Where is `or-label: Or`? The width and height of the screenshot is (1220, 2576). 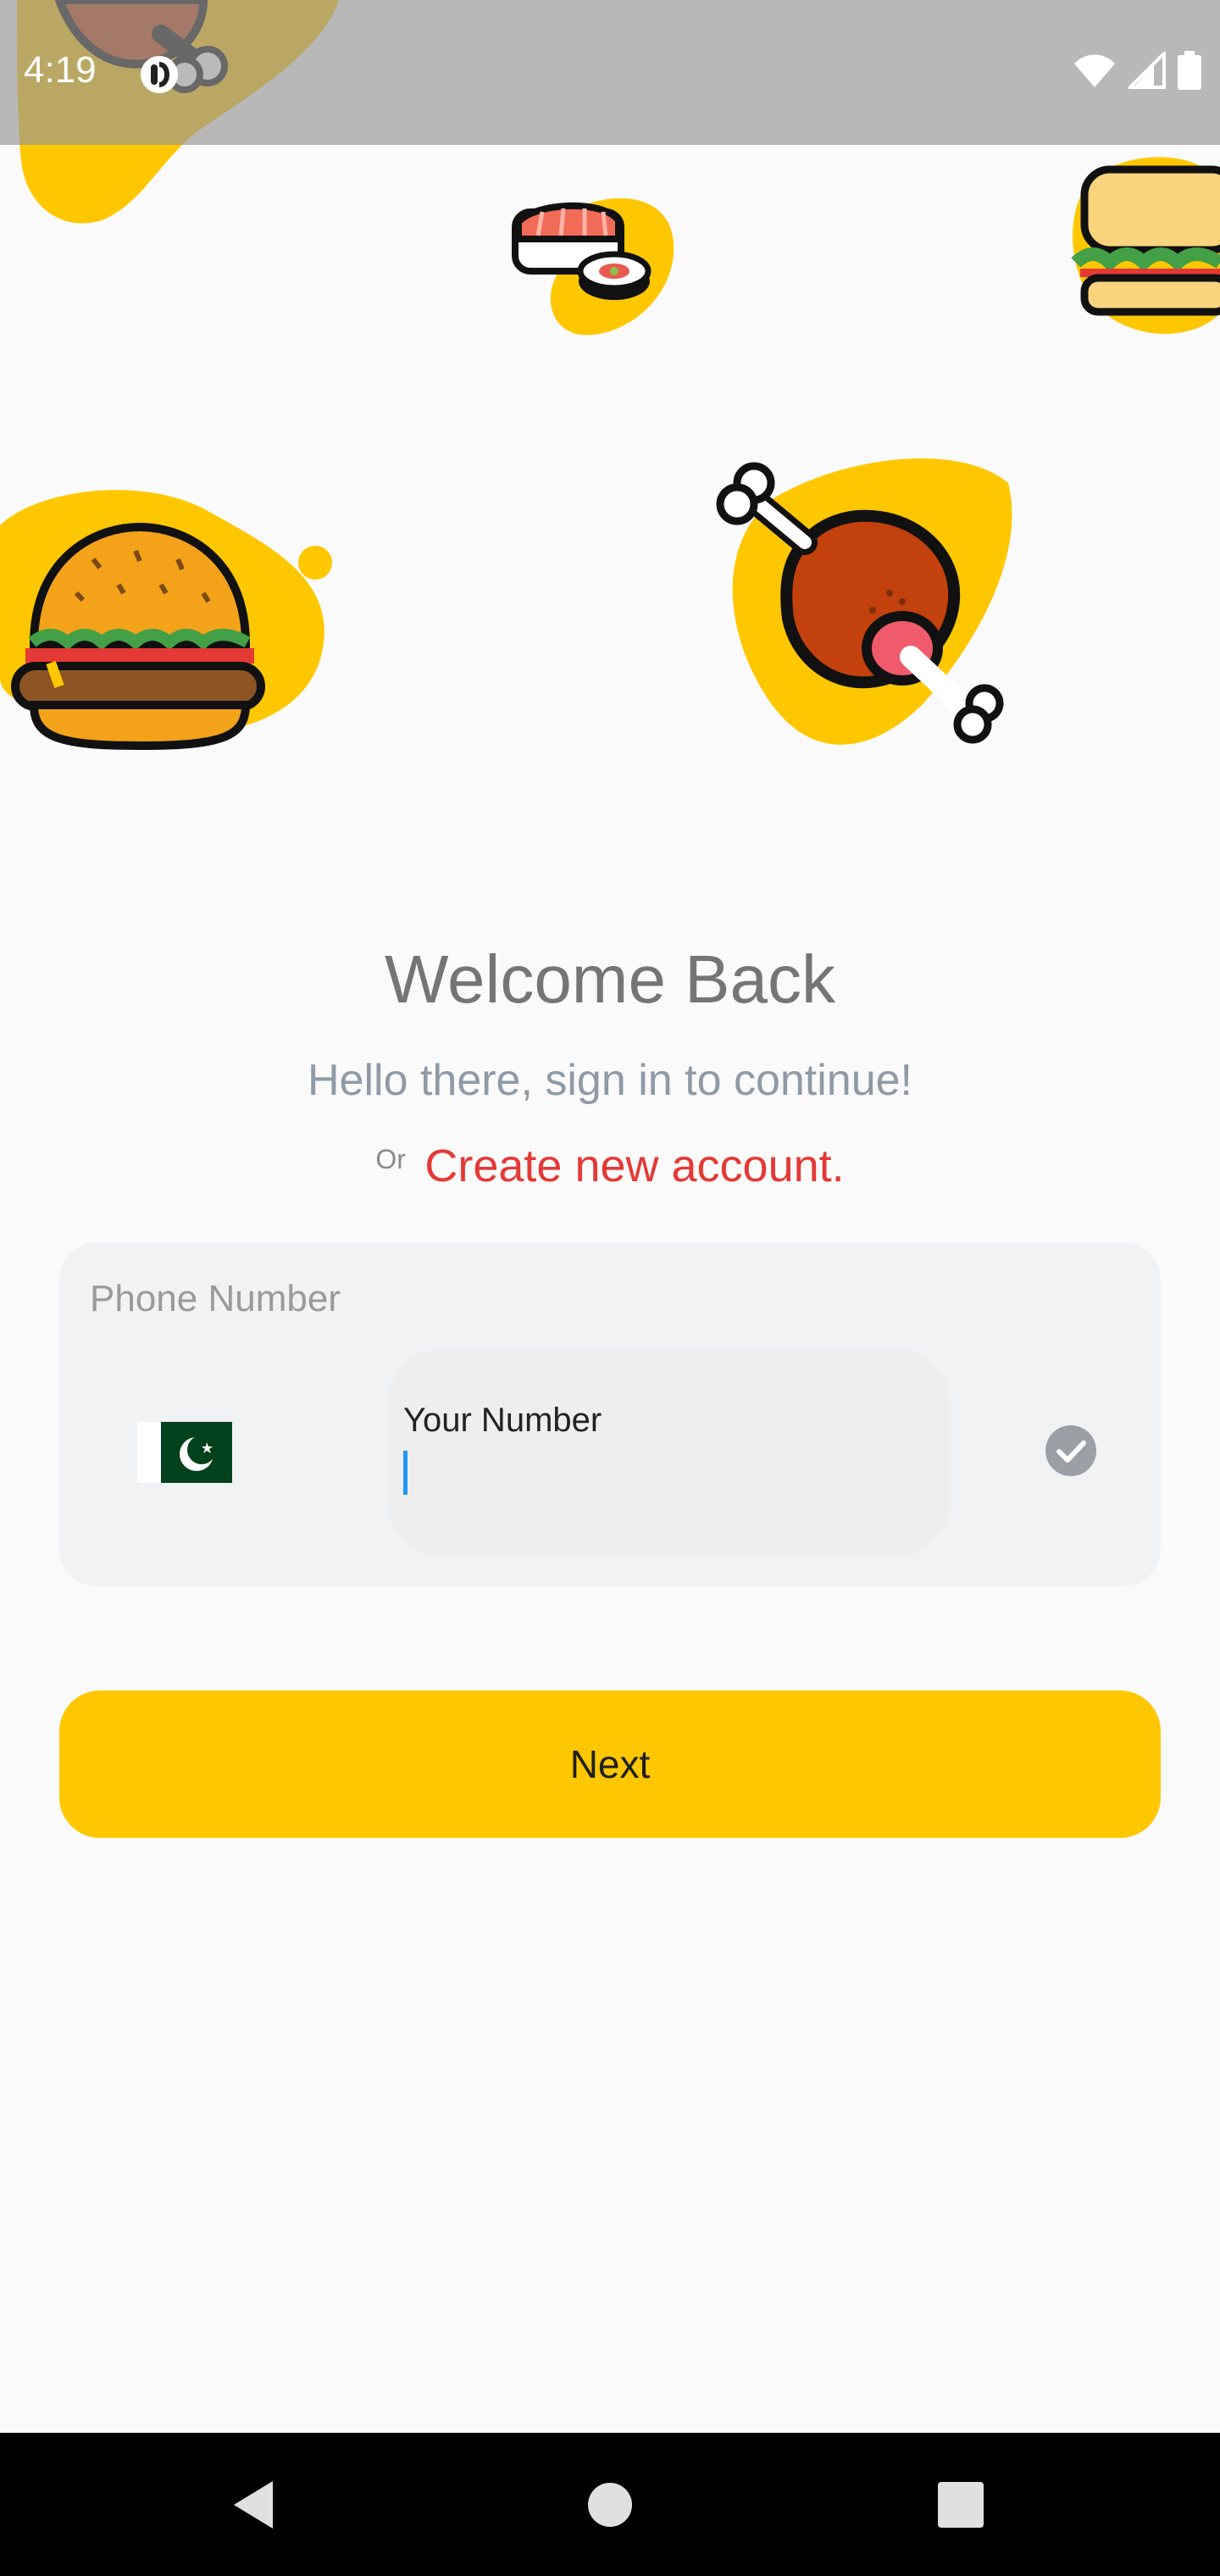
or-label: Or is located at coordinates (390, 1158).